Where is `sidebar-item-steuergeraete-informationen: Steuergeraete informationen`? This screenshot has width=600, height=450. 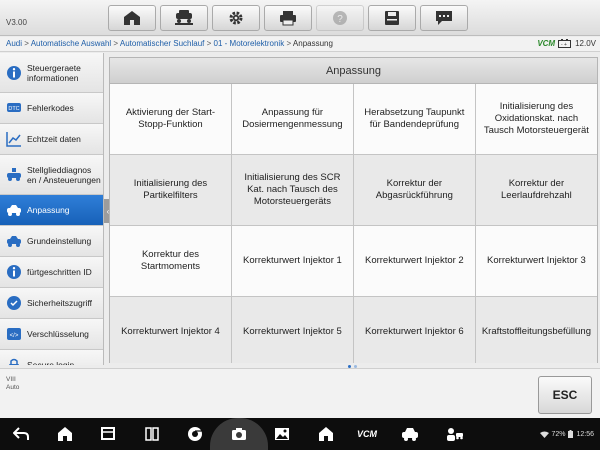
sidebar-item-steuergeraete-informationen: Steuergeraete informationen is located at coordinates (51, 73).